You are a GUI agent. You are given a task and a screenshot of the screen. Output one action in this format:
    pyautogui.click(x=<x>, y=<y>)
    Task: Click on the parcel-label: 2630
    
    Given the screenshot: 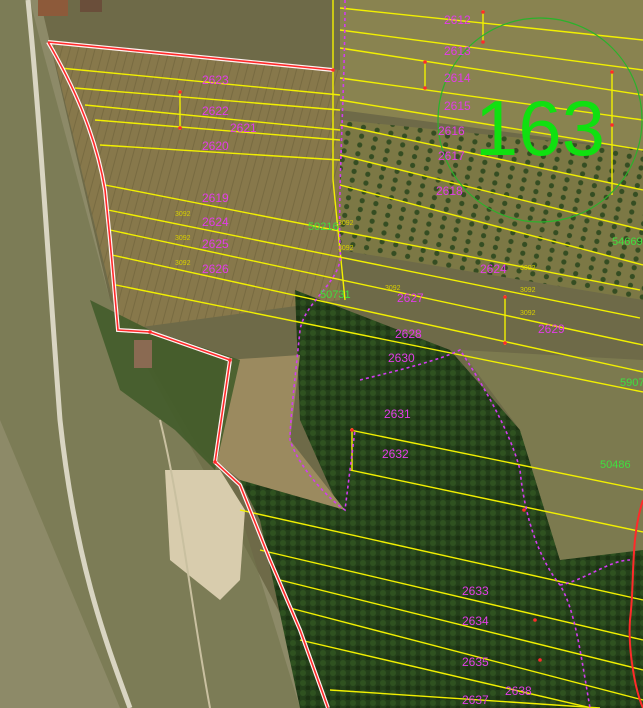 What is the action you would take?
    pyautogui.click(x=401, y=358)
    